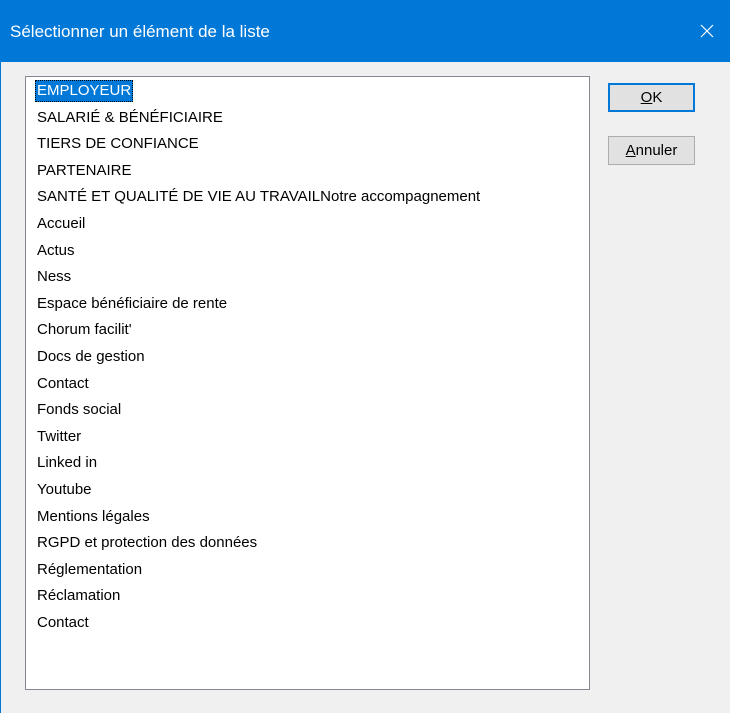 The height and width of the screenshot is (713, 730). Describe the element at coordinates (59, 437) in the screenshot. I see `list-item: Twitter` at that location.